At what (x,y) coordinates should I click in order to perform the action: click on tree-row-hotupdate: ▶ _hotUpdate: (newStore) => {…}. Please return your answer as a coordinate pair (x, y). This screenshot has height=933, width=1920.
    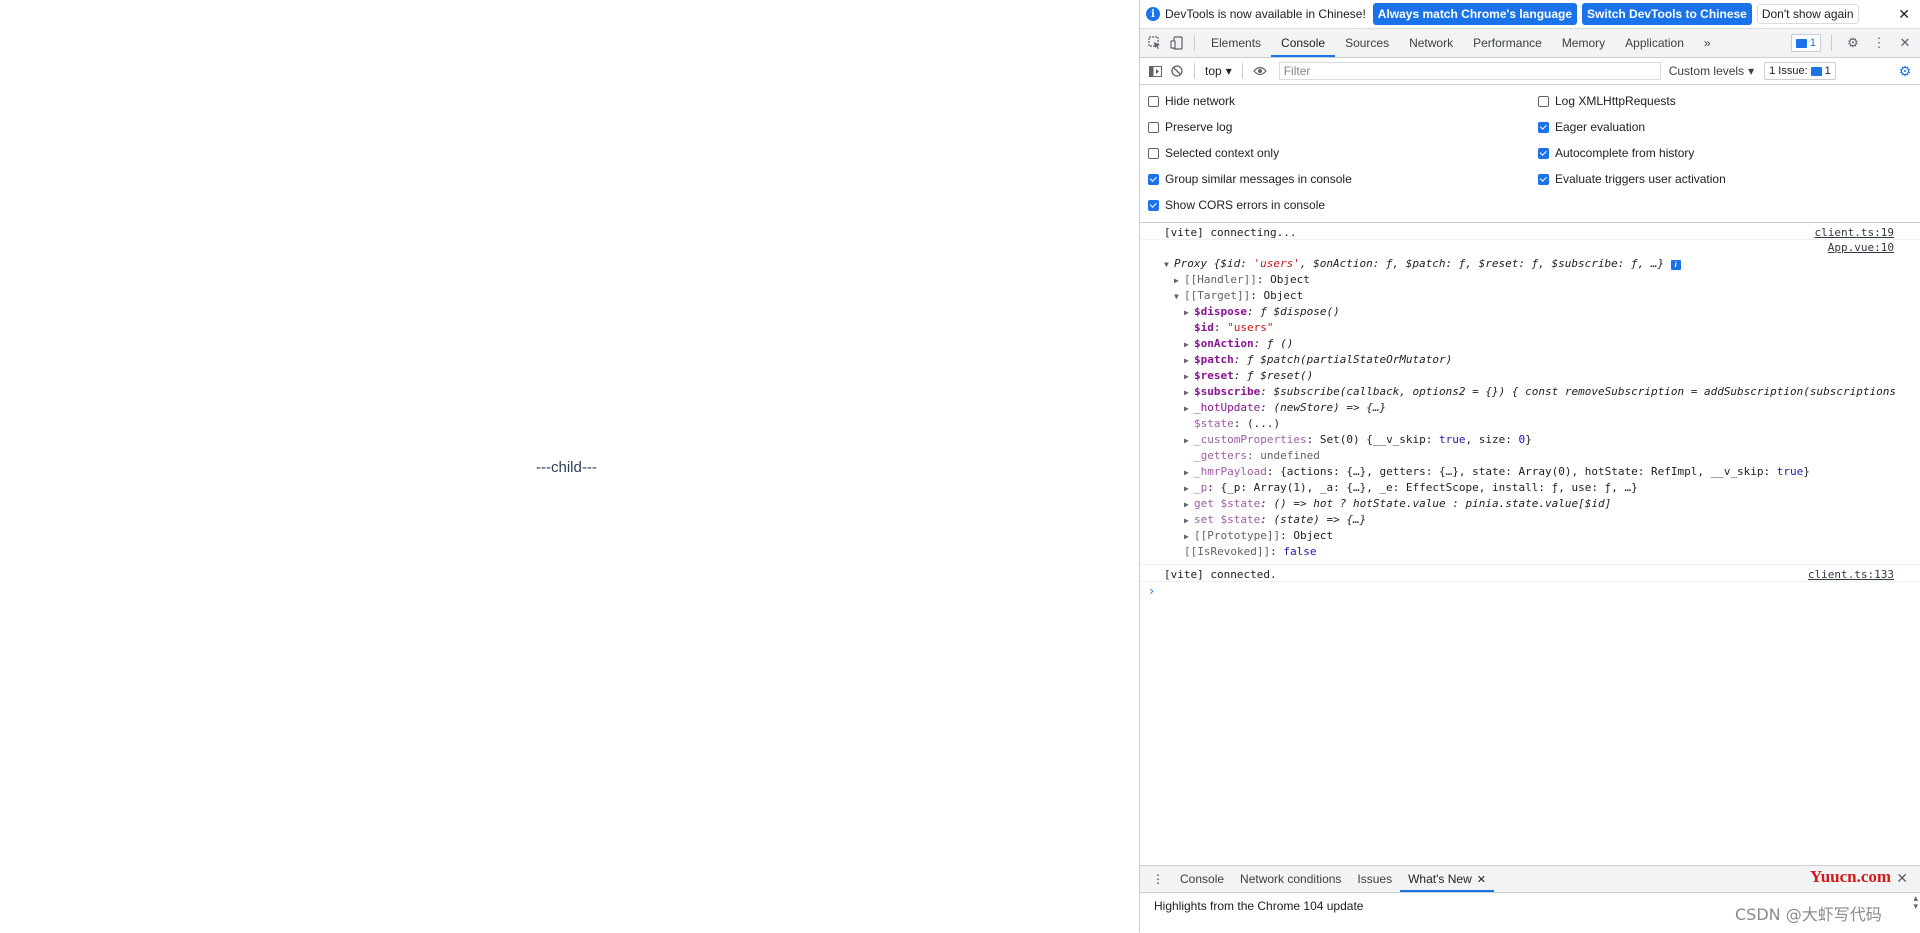
    Looking at the image, I should click on (1530, 408).